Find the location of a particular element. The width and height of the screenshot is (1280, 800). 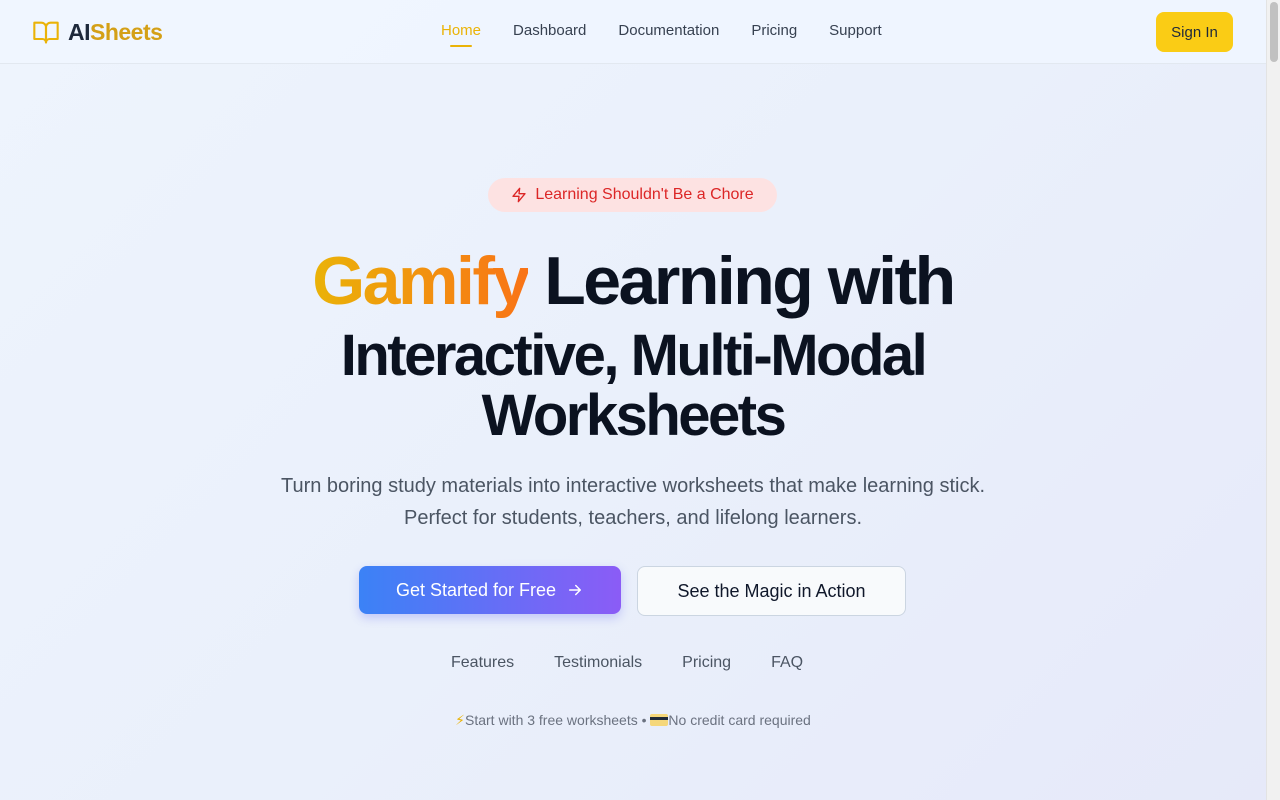

footnote-no-card: No credit card required is located at coordinates (739, 720).